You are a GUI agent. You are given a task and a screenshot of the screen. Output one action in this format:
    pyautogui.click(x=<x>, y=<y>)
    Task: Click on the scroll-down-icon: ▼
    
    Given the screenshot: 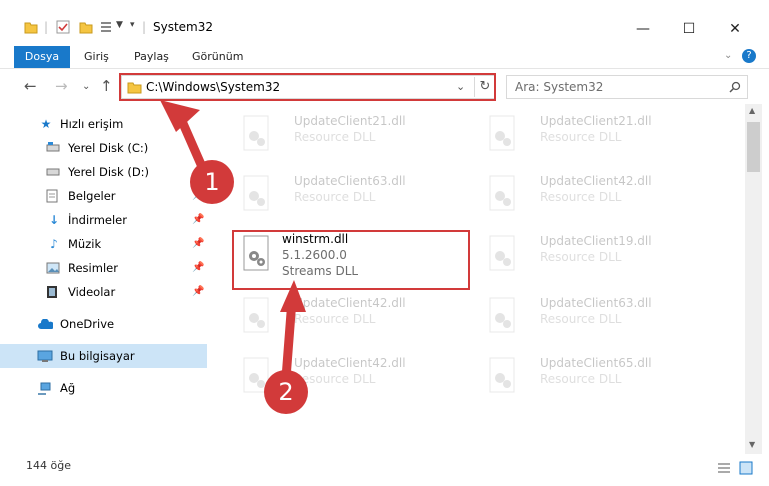 What is the action you would take?
    pyautogui.click(x=752, y=444)
    